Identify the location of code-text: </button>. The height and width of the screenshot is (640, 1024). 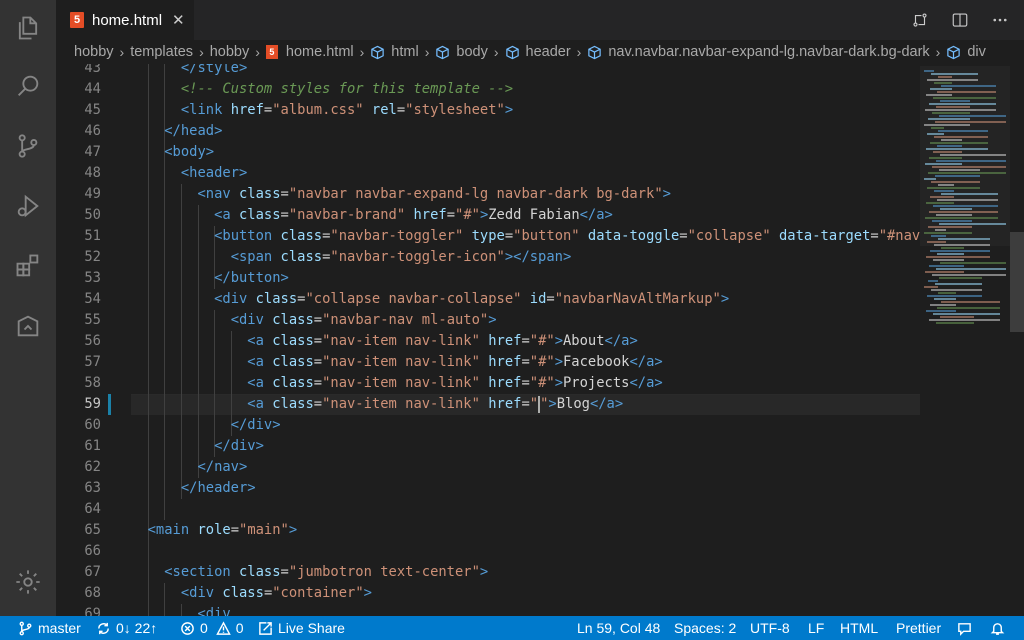
(251, 278).